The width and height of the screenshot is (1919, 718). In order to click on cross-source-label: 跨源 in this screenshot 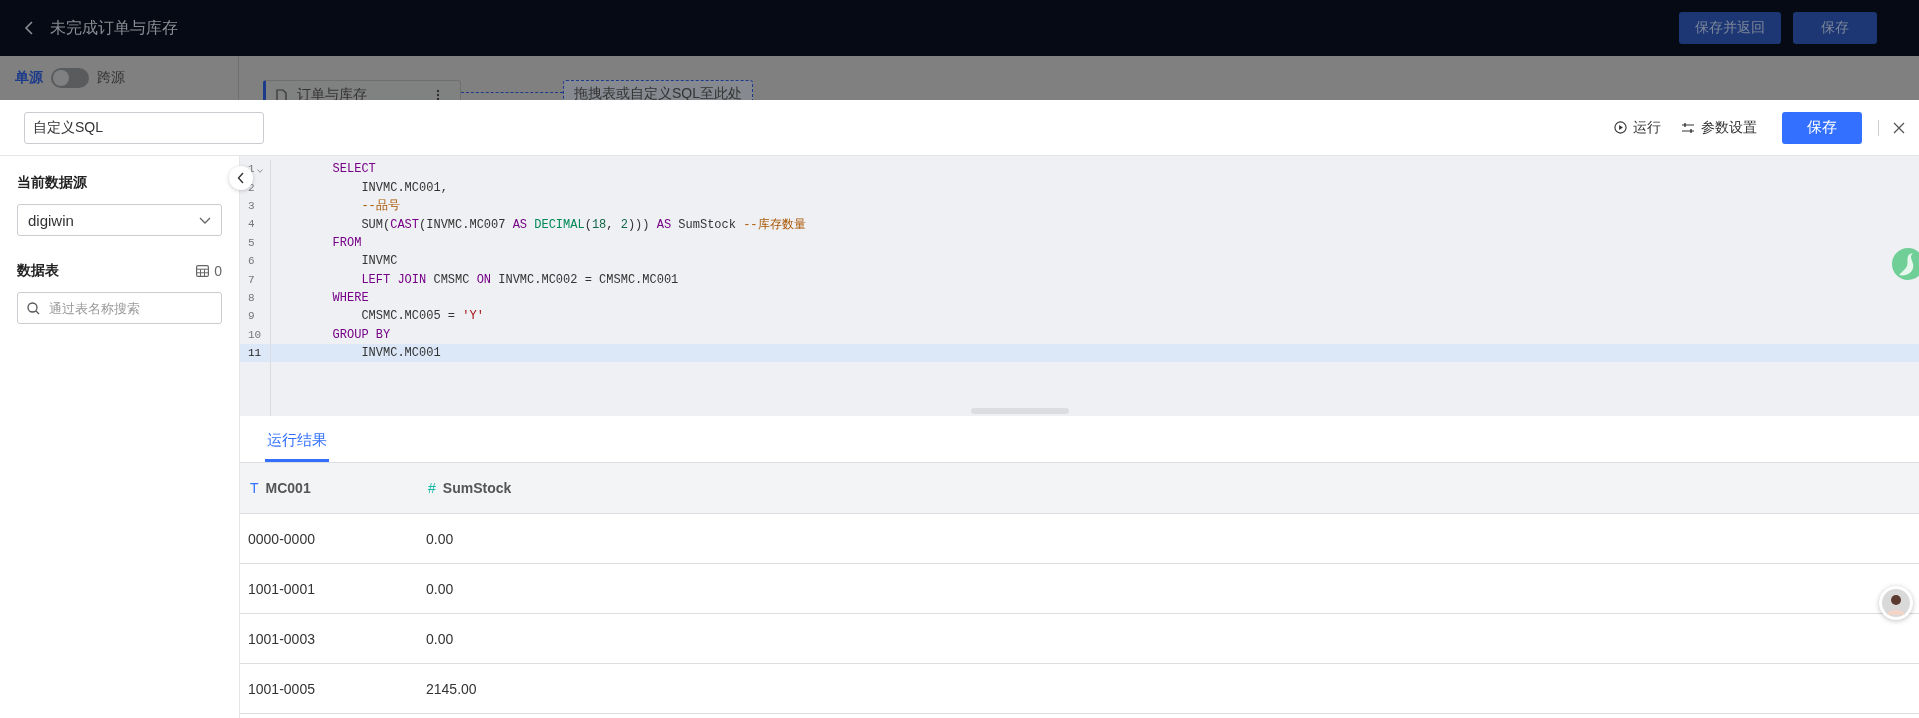, I will do `click(111, 78)`.